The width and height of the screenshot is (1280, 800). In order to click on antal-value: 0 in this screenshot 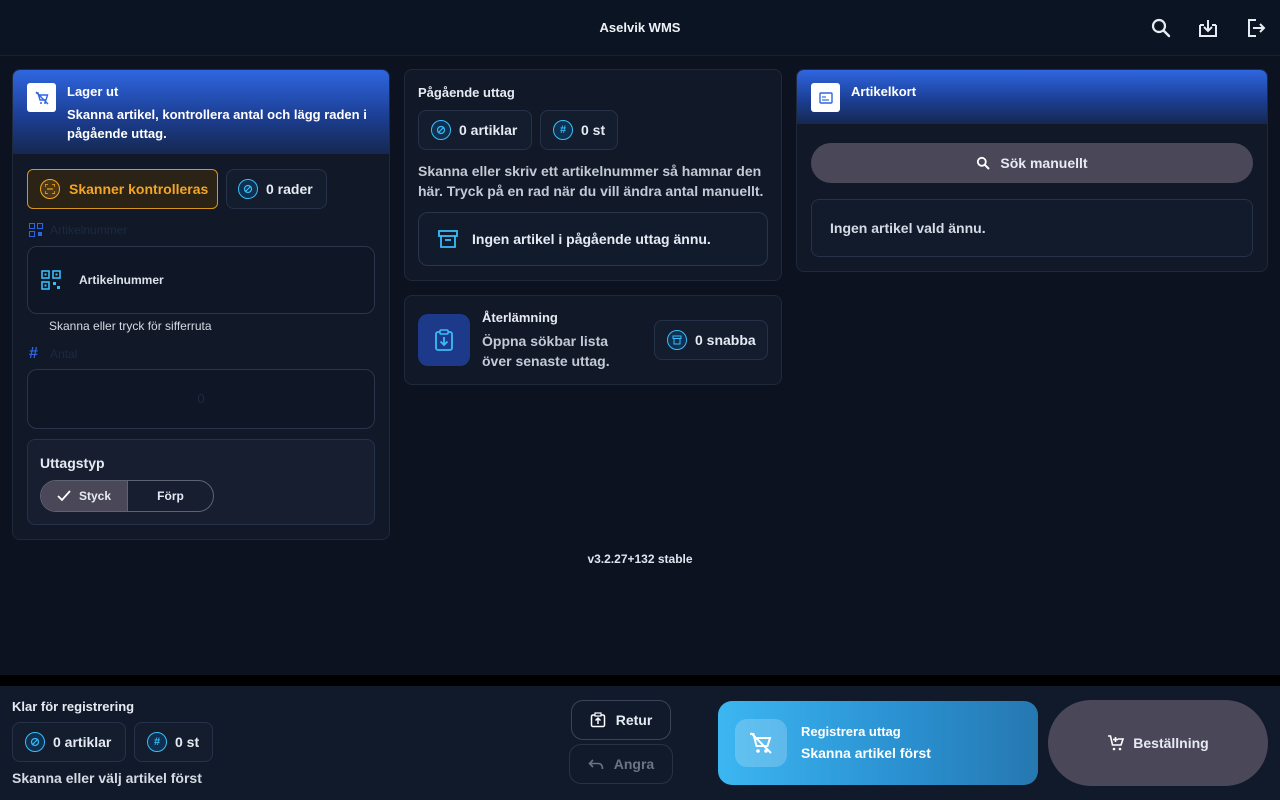, I will do `click(201, 398)`.